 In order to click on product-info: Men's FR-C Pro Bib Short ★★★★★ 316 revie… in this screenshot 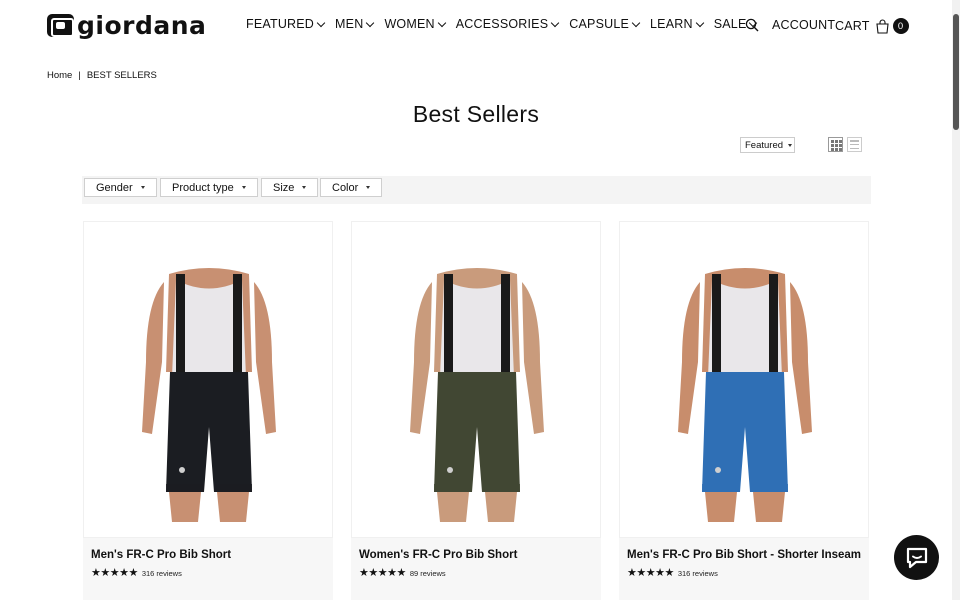, I will do `click(208, 569)`.